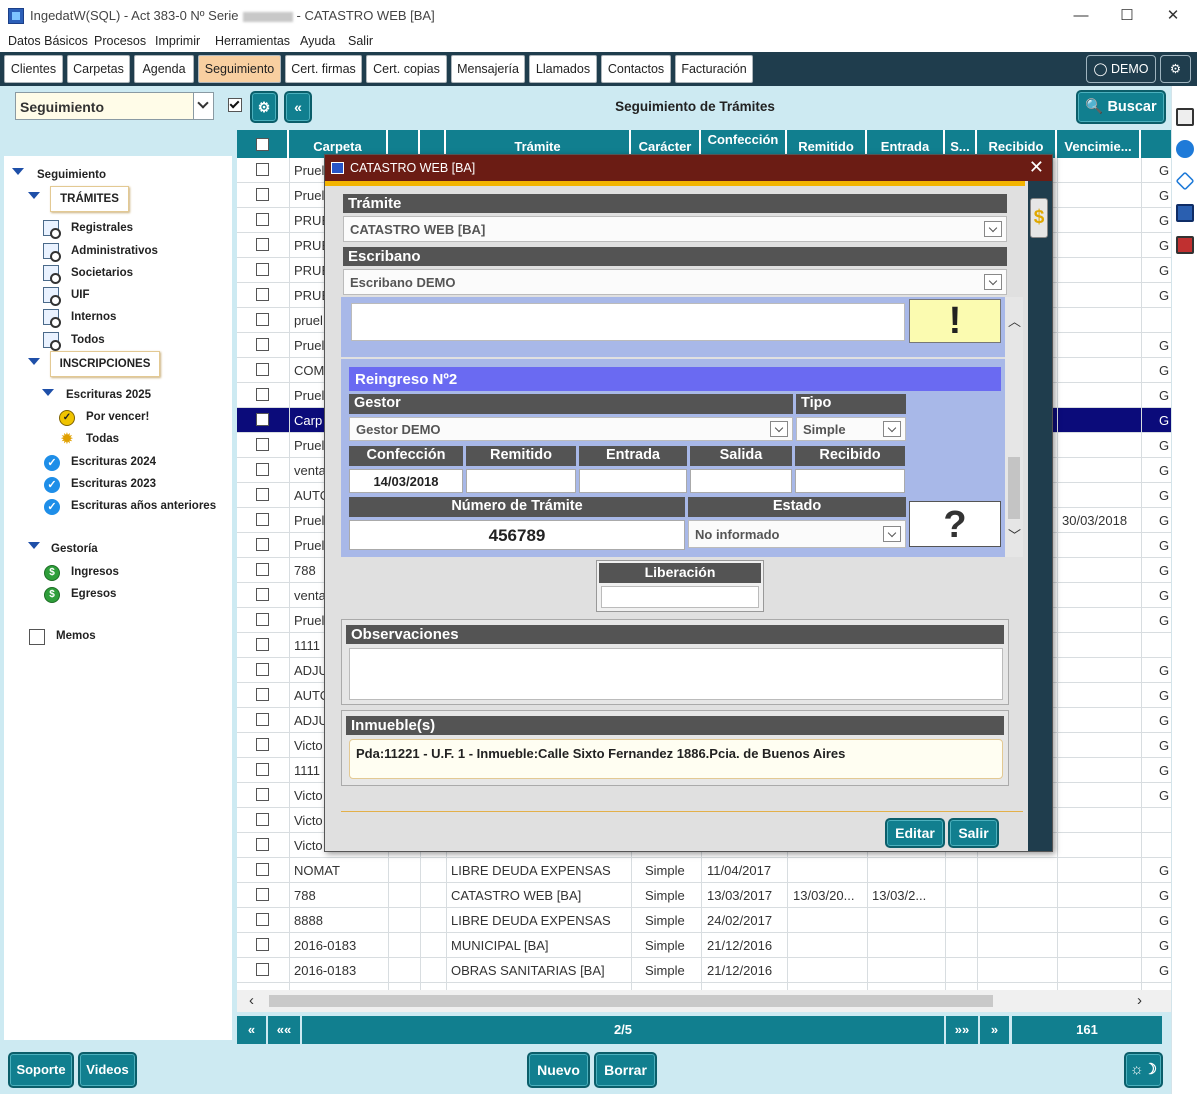 This screenshot has height=1094, width=1197. Describe the element at coordinates (360, 41) in the screenshot. I see `menu-salir: Salir` at that location.